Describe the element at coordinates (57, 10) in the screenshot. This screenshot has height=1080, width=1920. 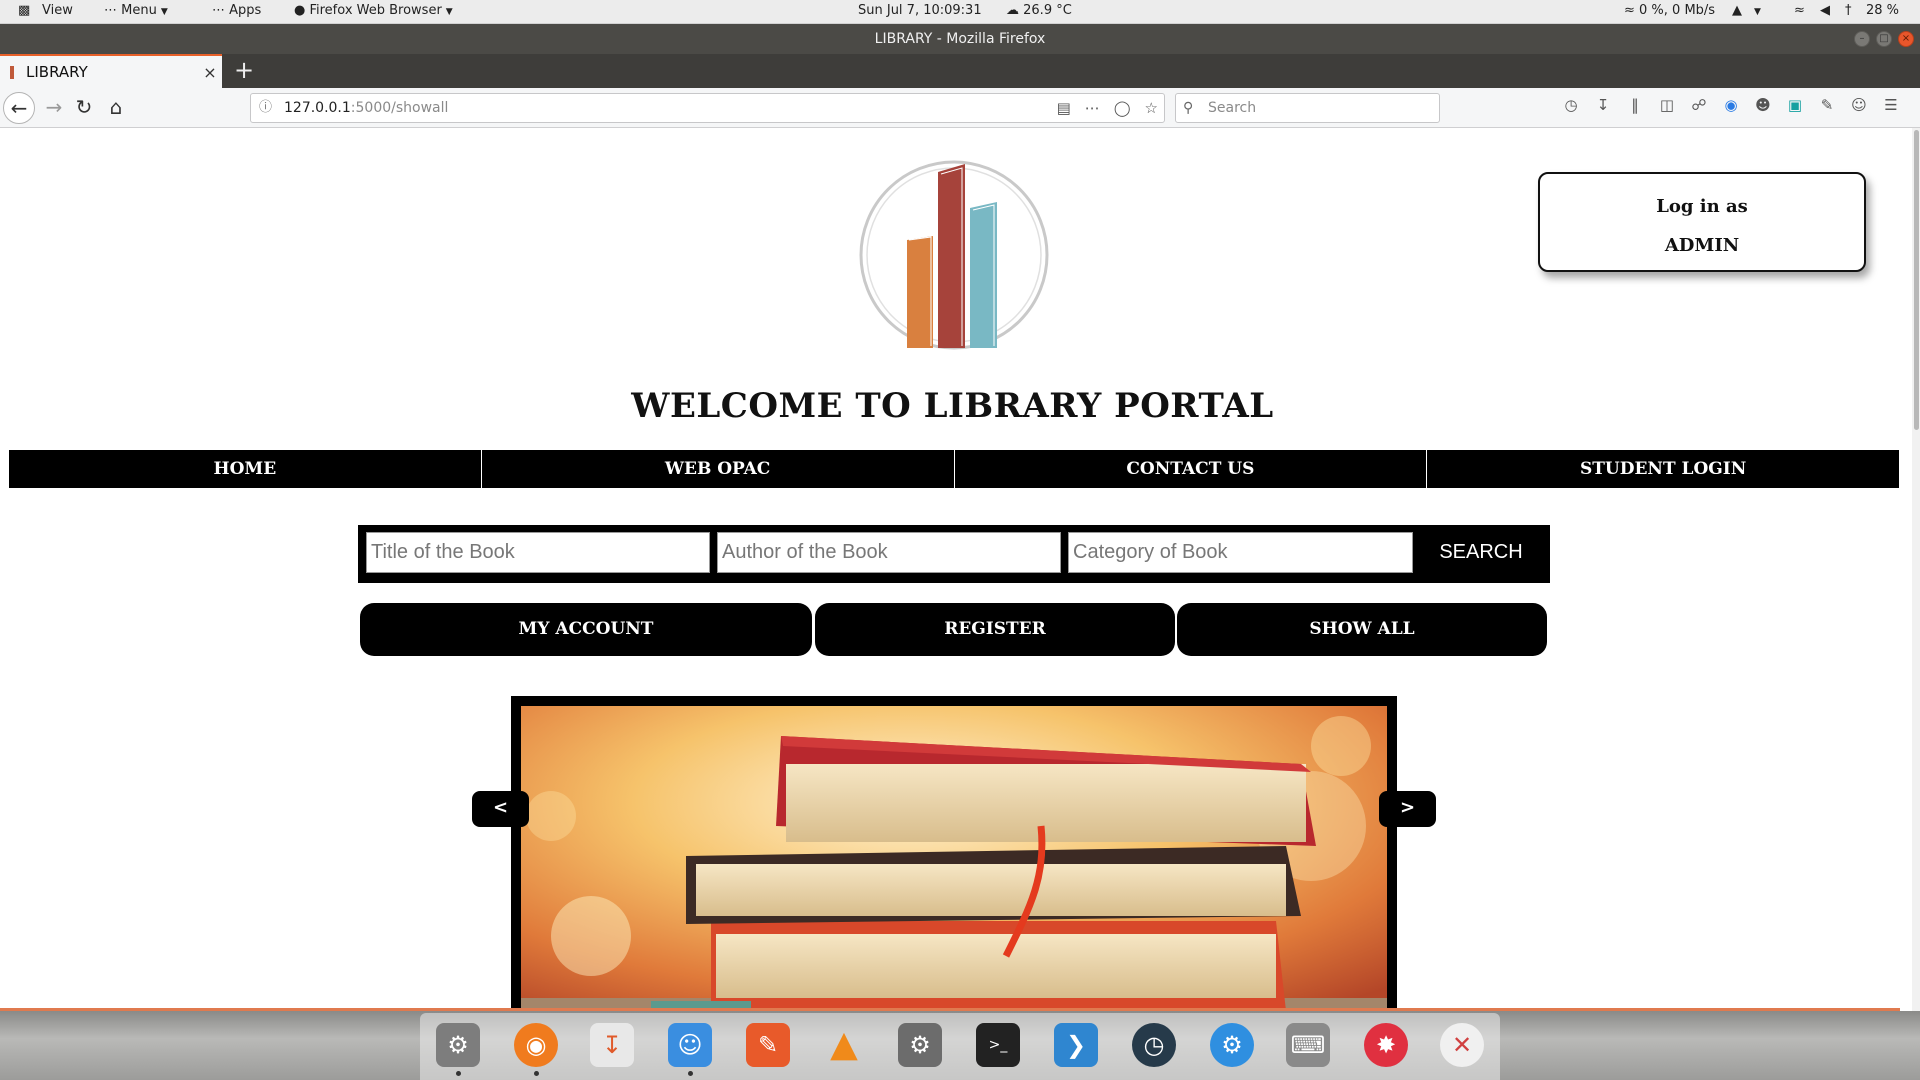
I see `os-view-menu: View` at that location.